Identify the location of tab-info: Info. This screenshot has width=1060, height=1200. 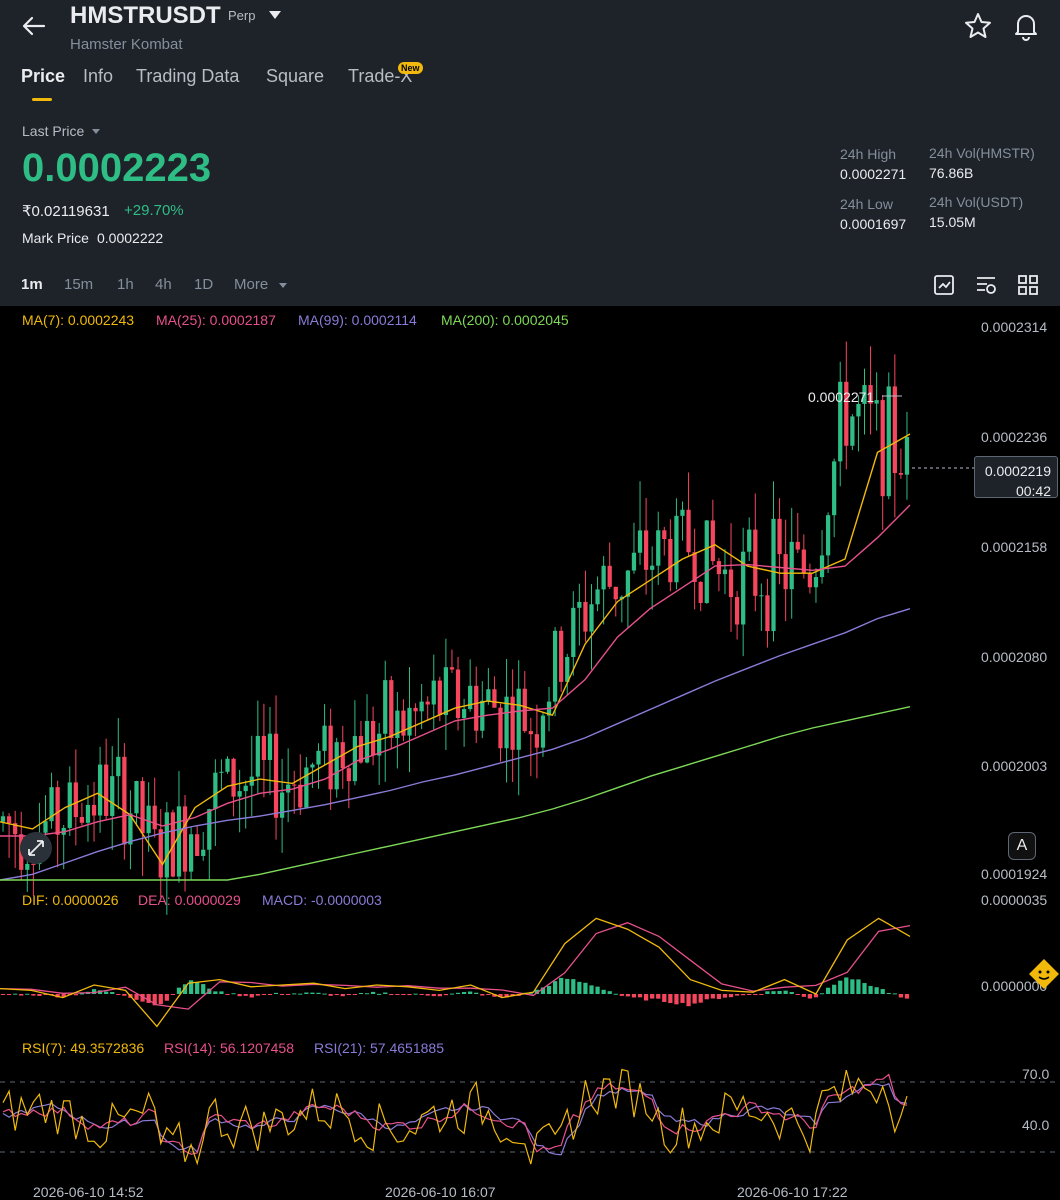
(98, 76).